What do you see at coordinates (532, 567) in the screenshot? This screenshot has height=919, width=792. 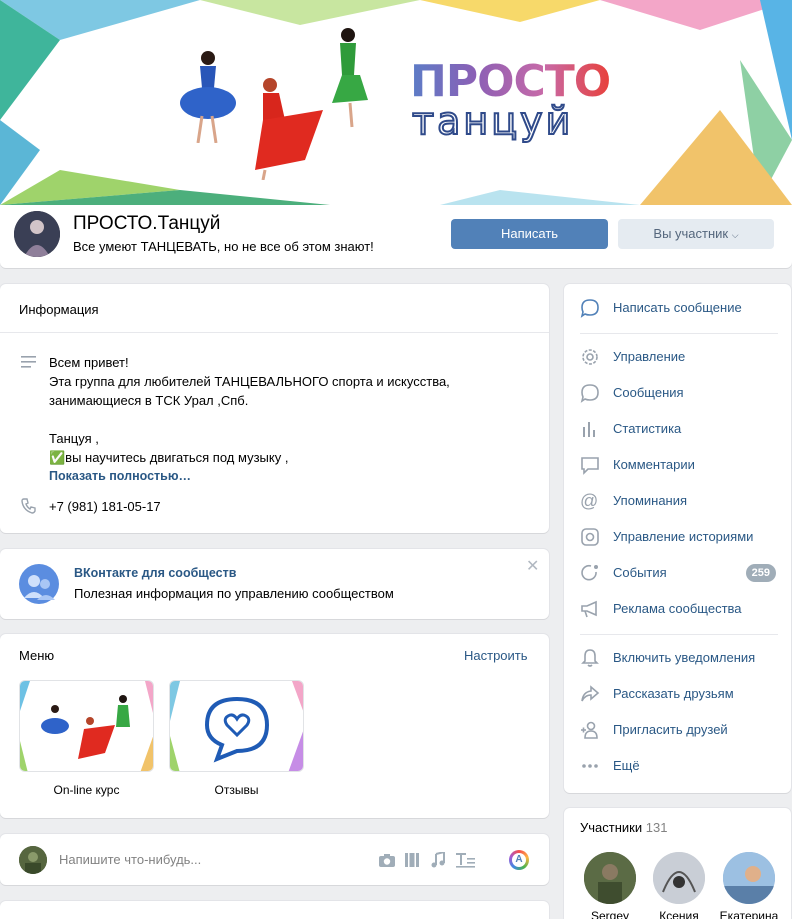 I see `close-icon: ✕` at bounding box center [532, 567].